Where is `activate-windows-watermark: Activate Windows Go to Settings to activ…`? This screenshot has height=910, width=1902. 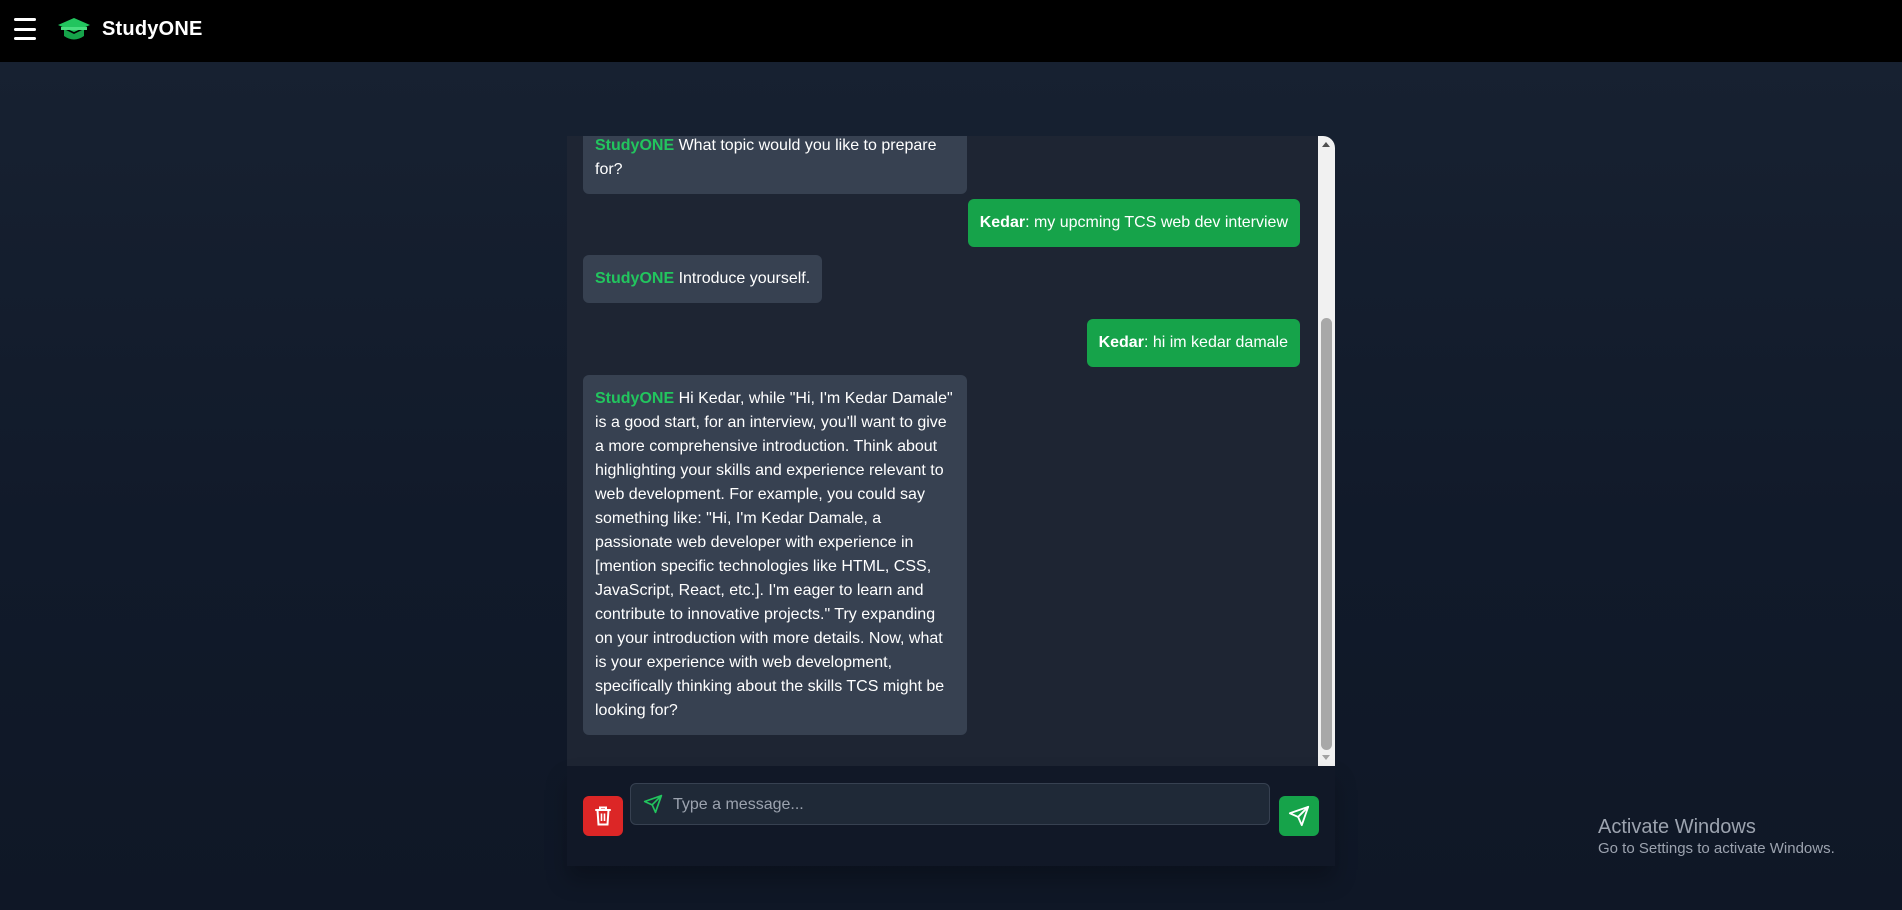
activate-windows-watermark: Activate Windows Go to Settings to activ… is located at coordinates (1716, 837).